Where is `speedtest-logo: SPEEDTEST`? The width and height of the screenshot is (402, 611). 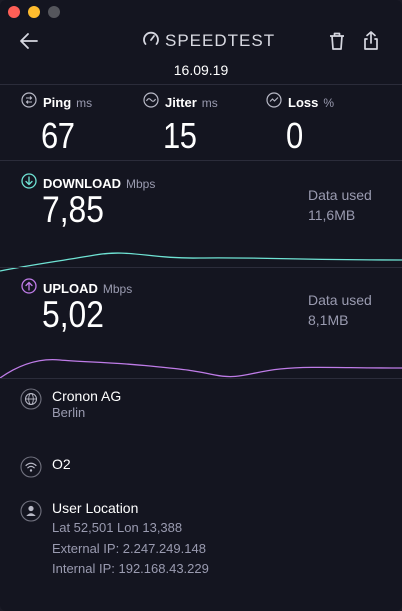
speedtest-logo: SPEEDTEST is located at coordinates (208, 41).